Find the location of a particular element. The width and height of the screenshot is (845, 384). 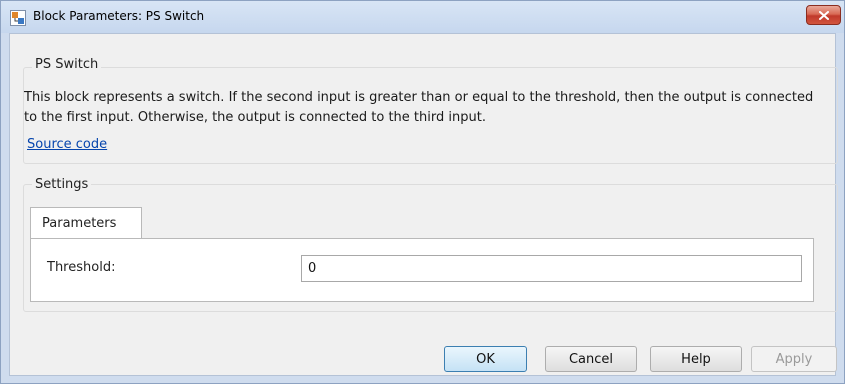

description-group-title: PS Switch is located at coordinates (67, 64).